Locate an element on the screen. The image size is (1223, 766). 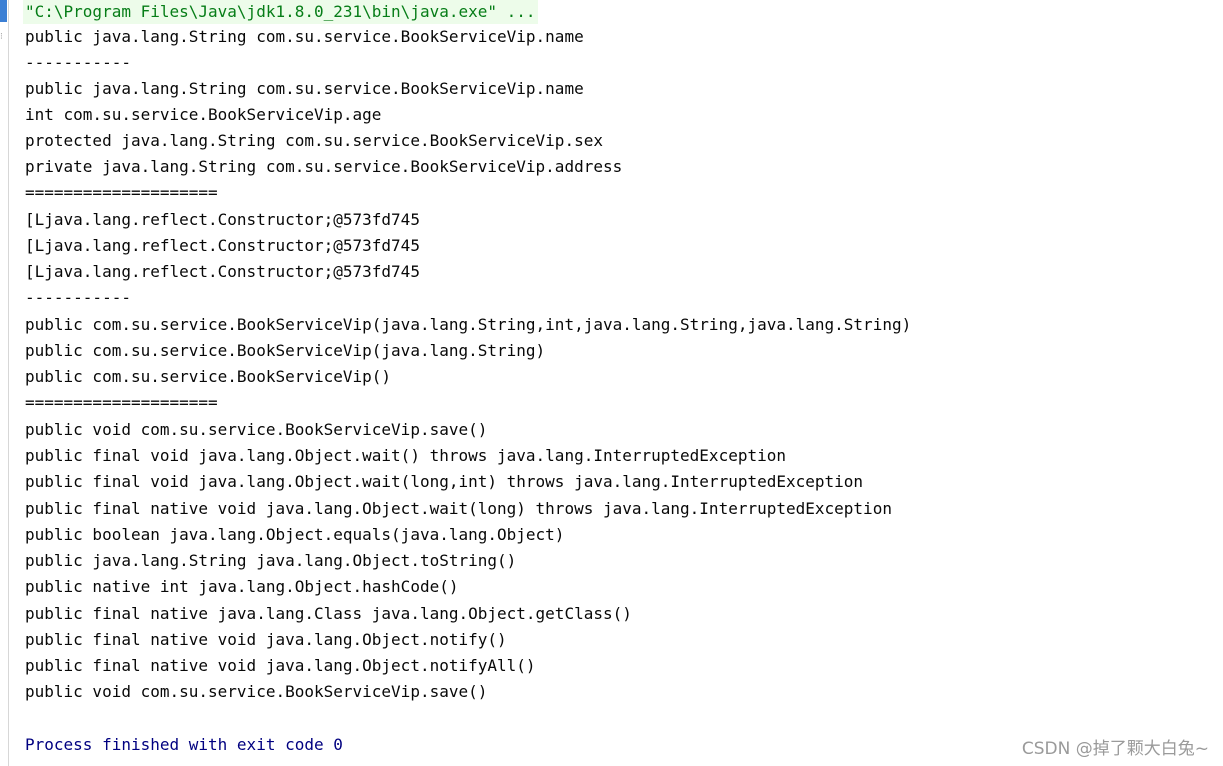
console-line: int com.su.service.BookServiceVip.age is located at coordinates (203, 114).